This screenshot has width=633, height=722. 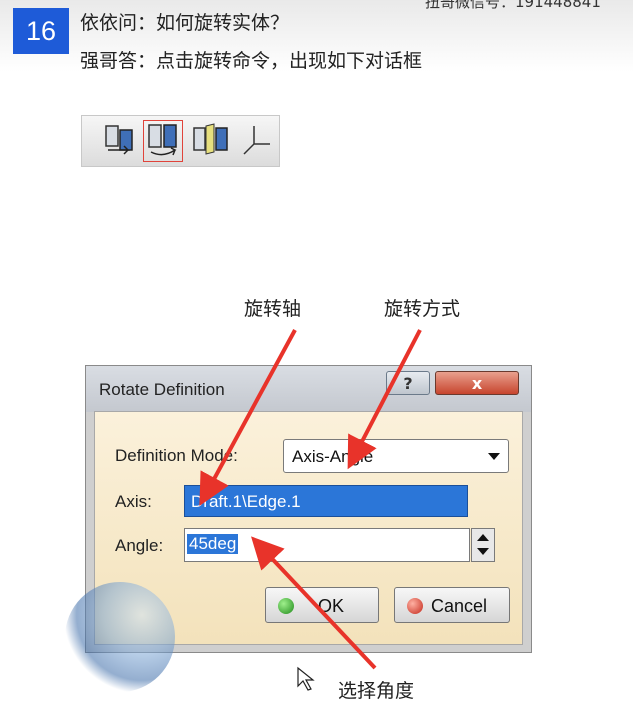 I want to click on mode-arrow, so click(x=384, y=399).